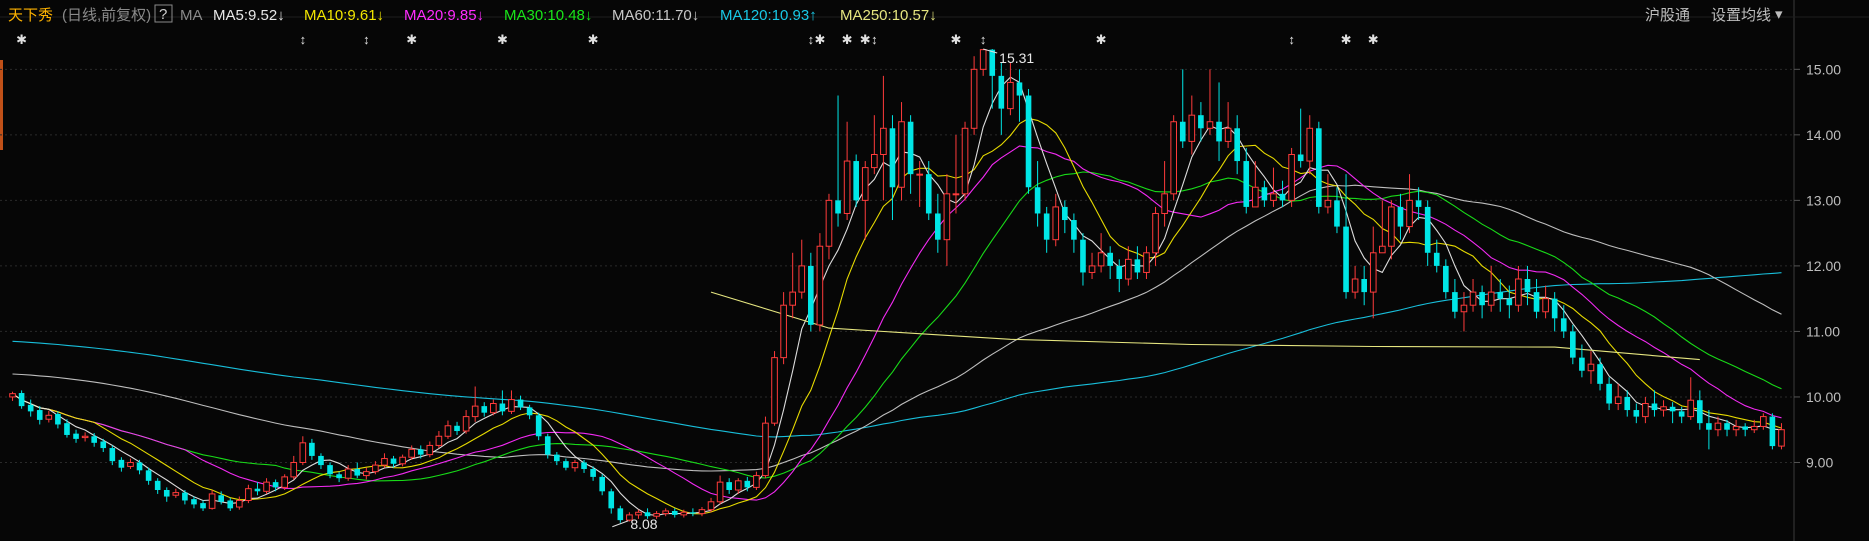 The image size is (1869, 541). What do you see at coordinates (1016, 58) in the screenshot?
I see `high-price-label: 15.31` at bounding box center [1016, 58].